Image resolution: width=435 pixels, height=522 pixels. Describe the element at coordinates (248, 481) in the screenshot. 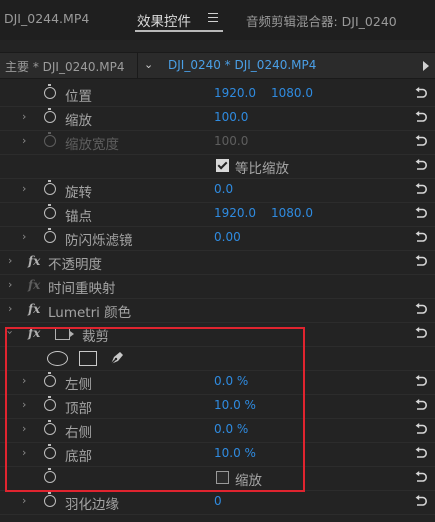

I see `checkbox-label: 缩放` at that location.